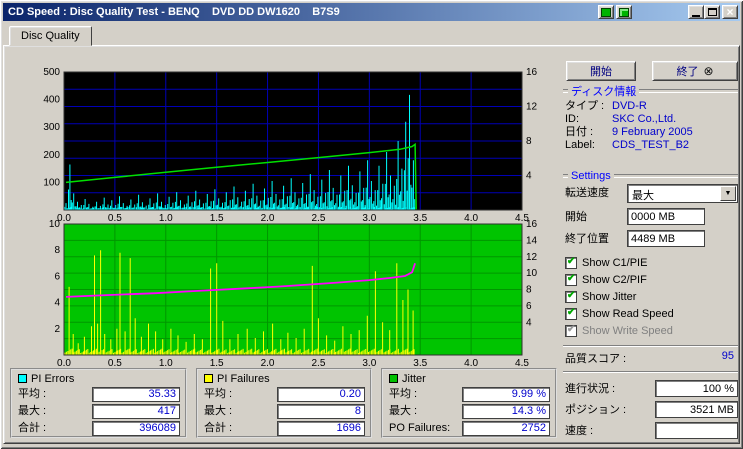 Image resolution: width=743 pixels, height=449 pixels. Describe the element at coordinates (576, 217) in the screenshot. I see `field-label: 開始` at that location.